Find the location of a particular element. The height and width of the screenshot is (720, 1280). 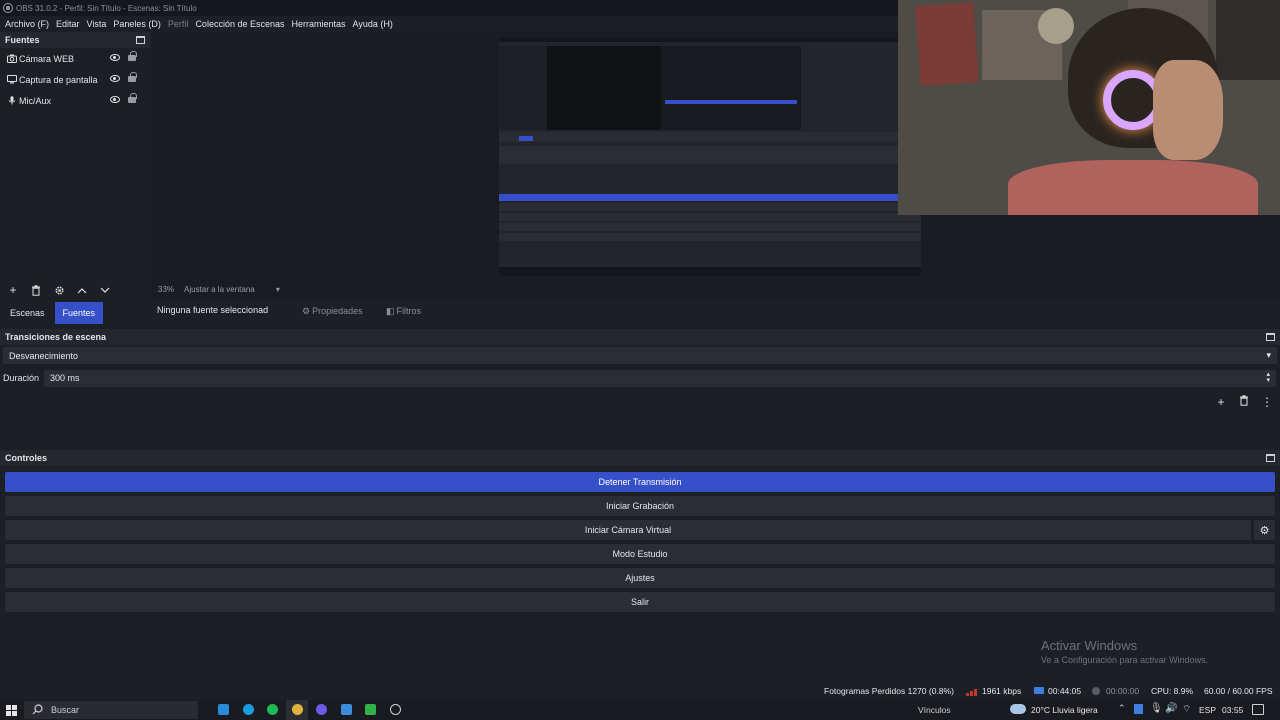

weather-widget: 20°C Lluvia ligera is located at coordinates (1064, 710).